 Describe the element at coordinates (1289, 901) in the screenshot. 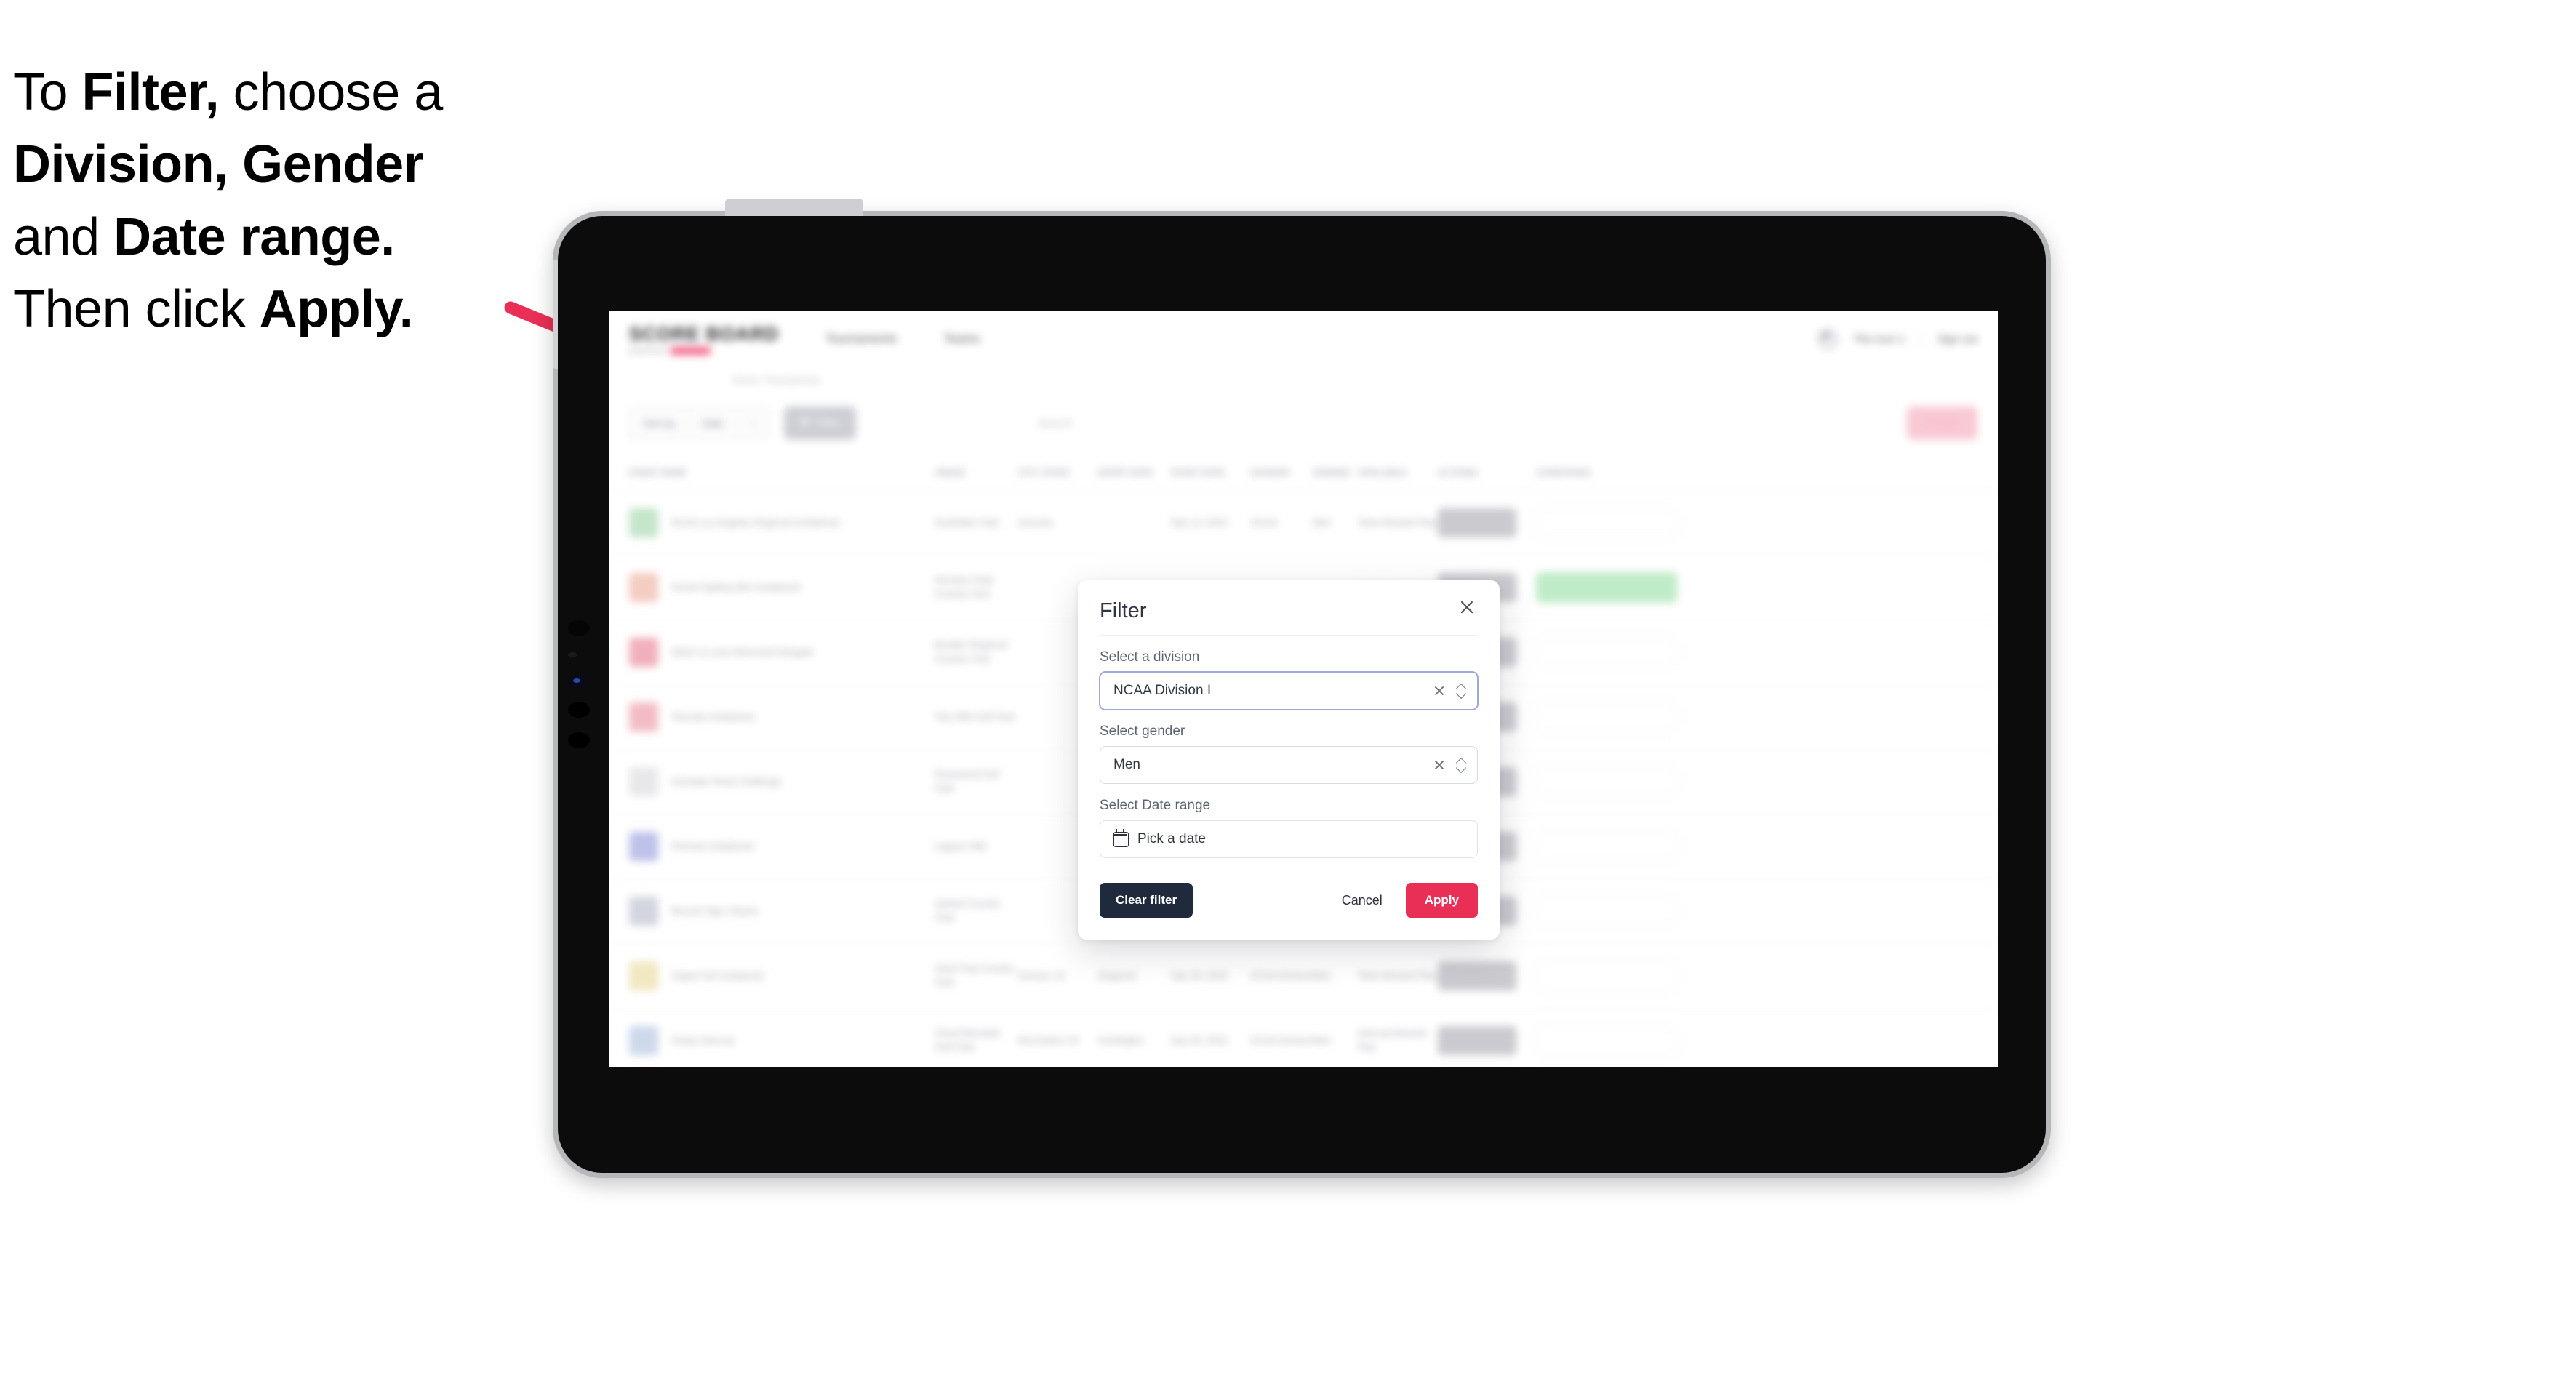

I see `filter-dialog-footer: Clear filter Cancel Apply` at that location.